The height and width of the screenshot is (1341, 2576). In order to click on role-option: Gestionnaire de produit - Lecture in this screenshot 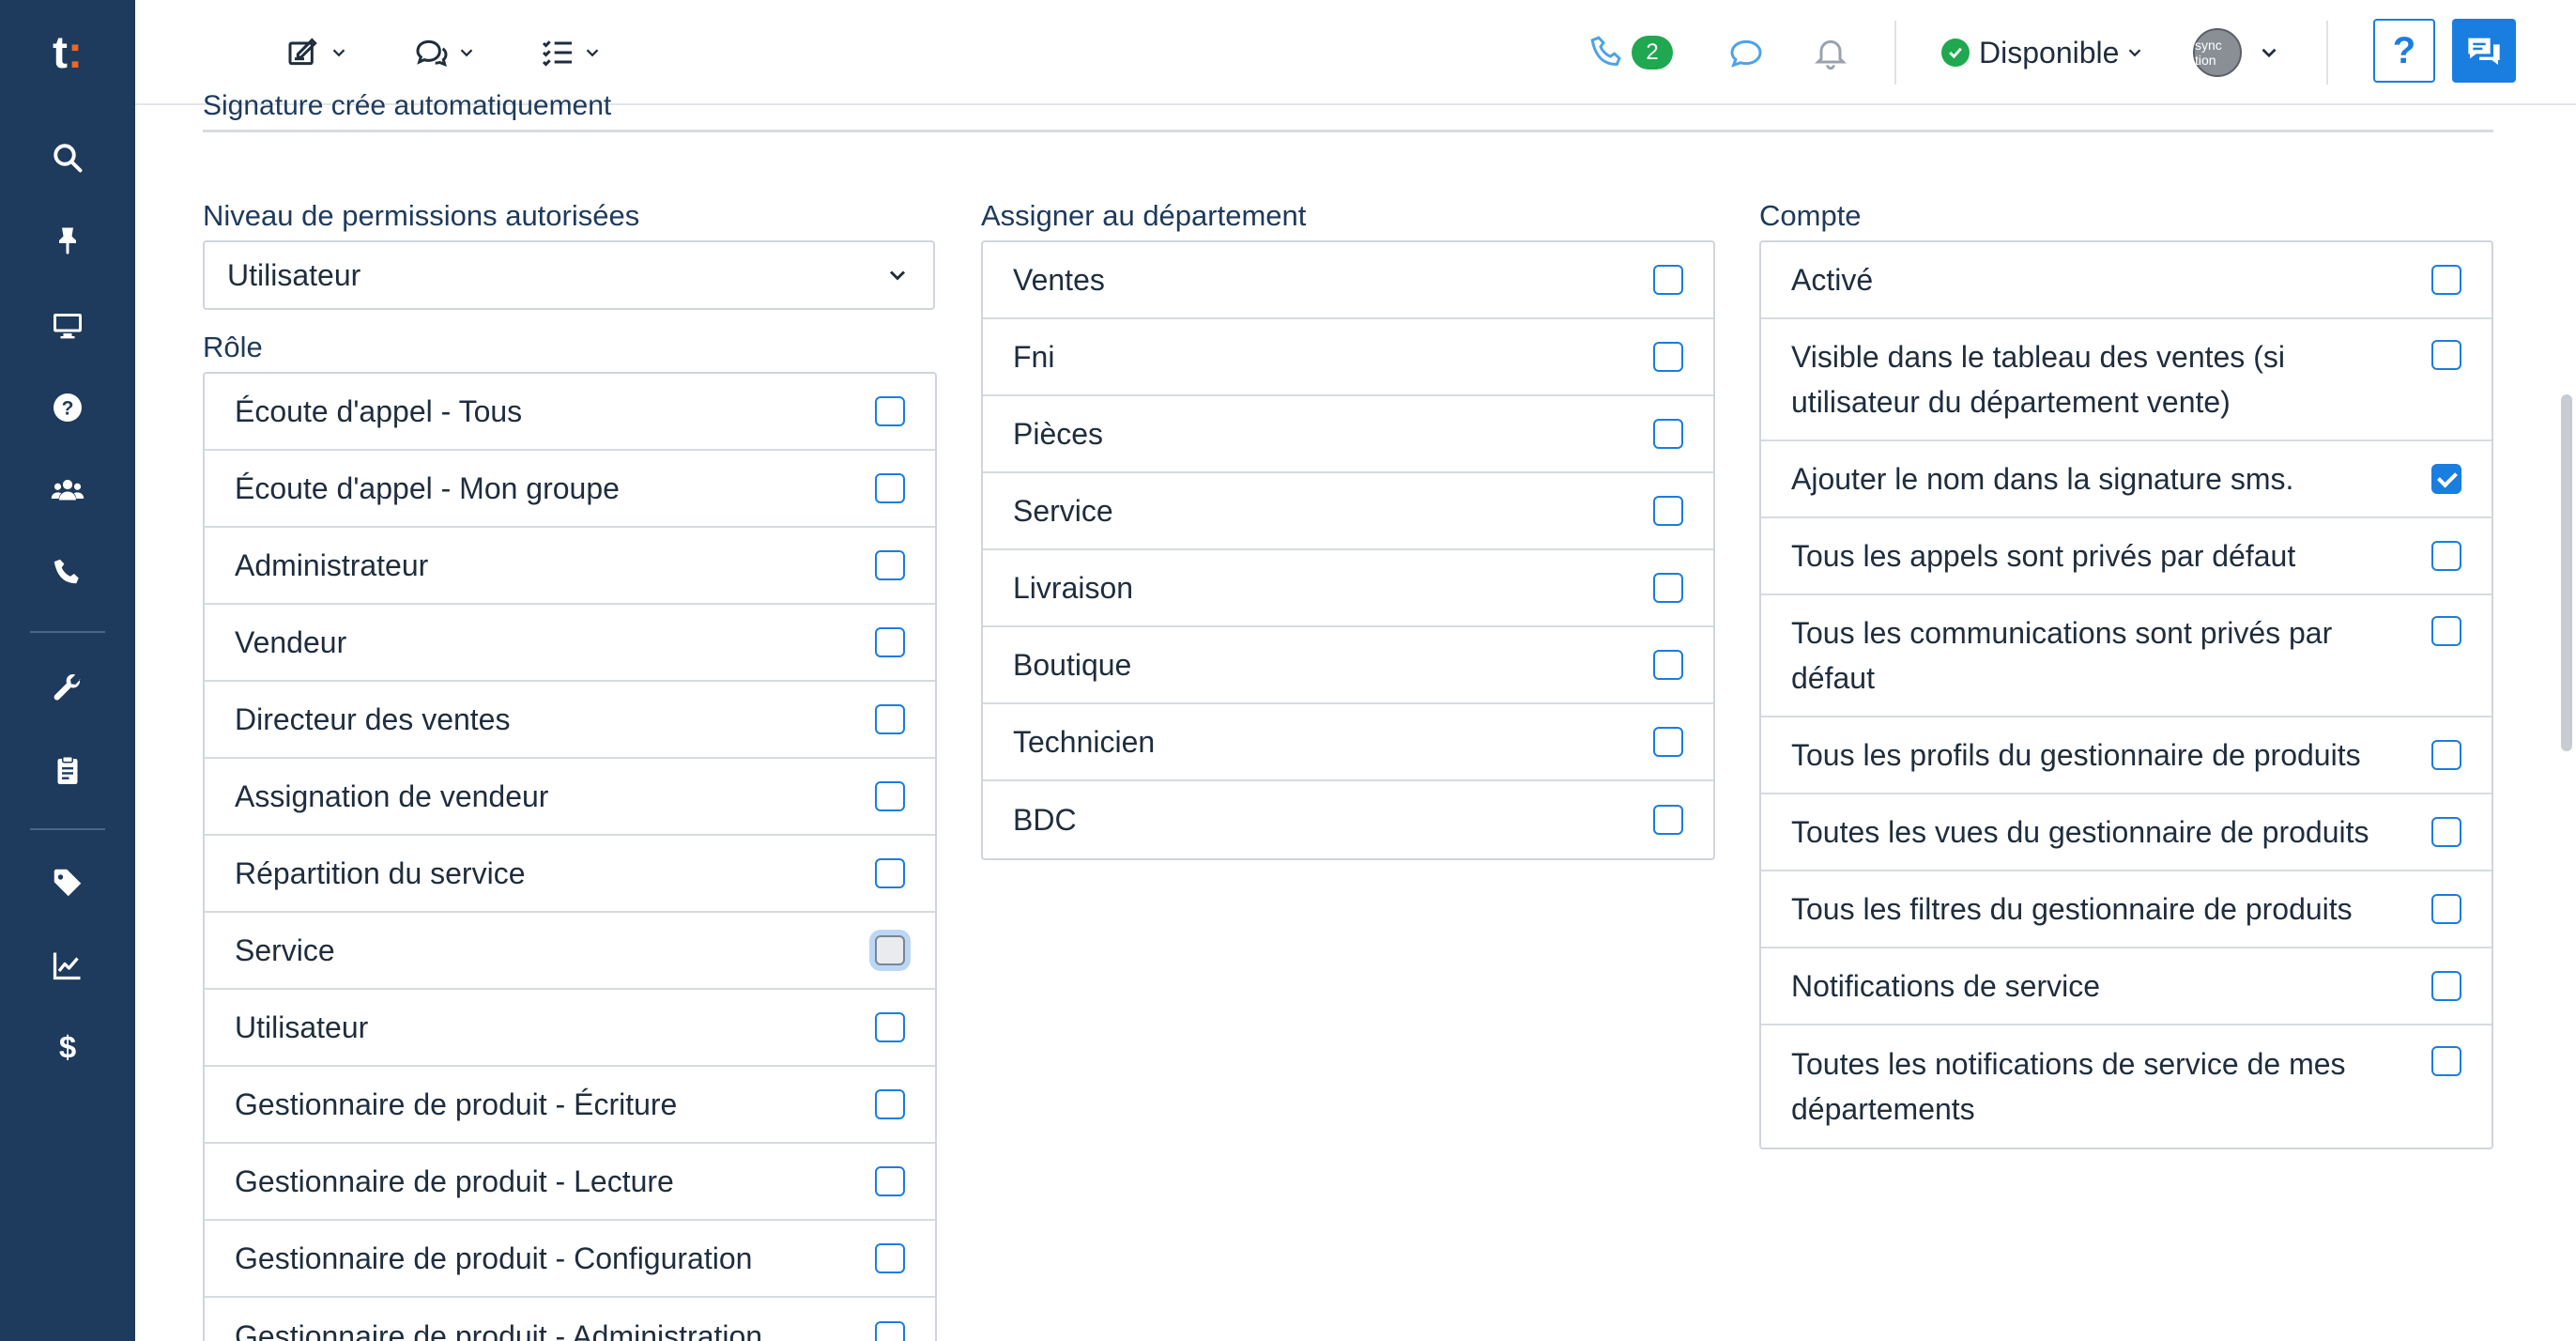, I will do `click(570, 1182)`.